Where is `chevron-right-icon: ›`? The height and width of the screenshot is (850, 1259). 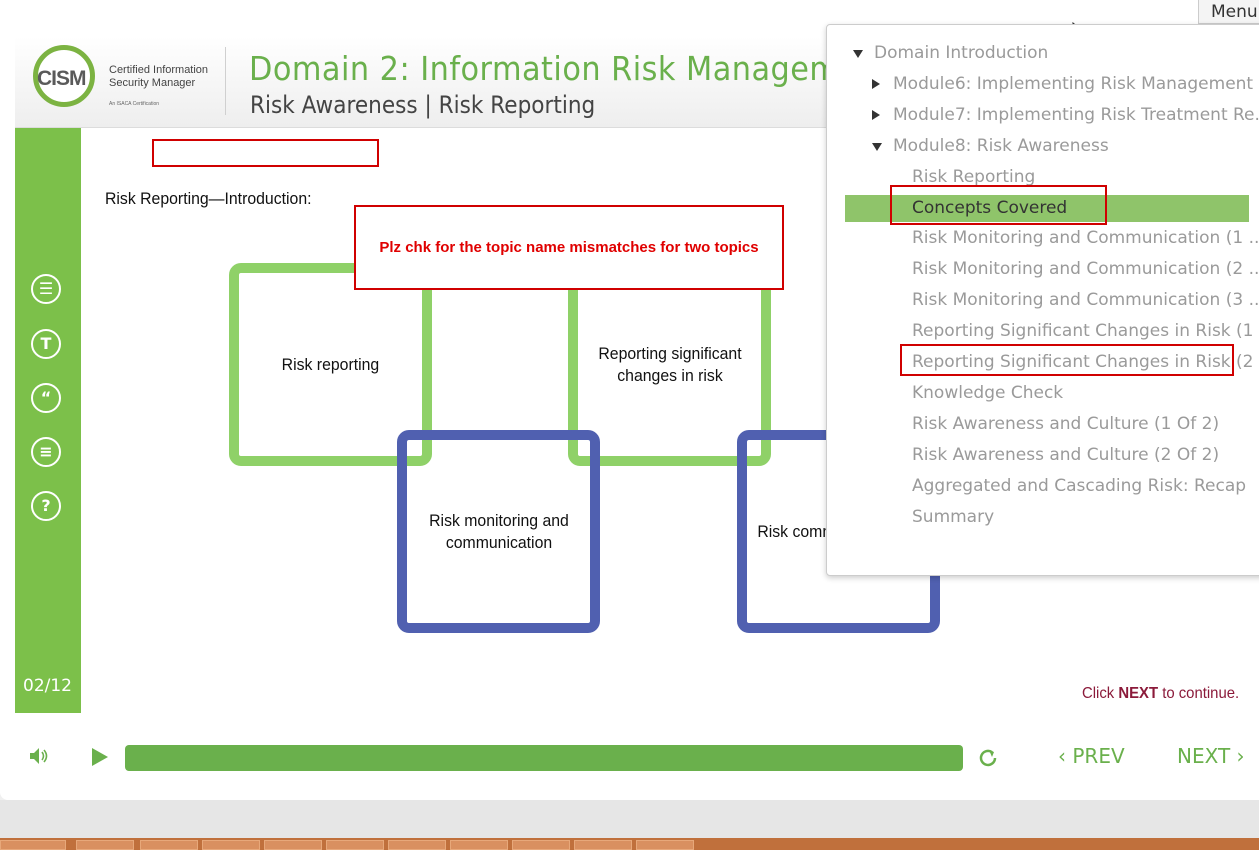 chevron-right-icon: › is located at coordinates (1237, 756).